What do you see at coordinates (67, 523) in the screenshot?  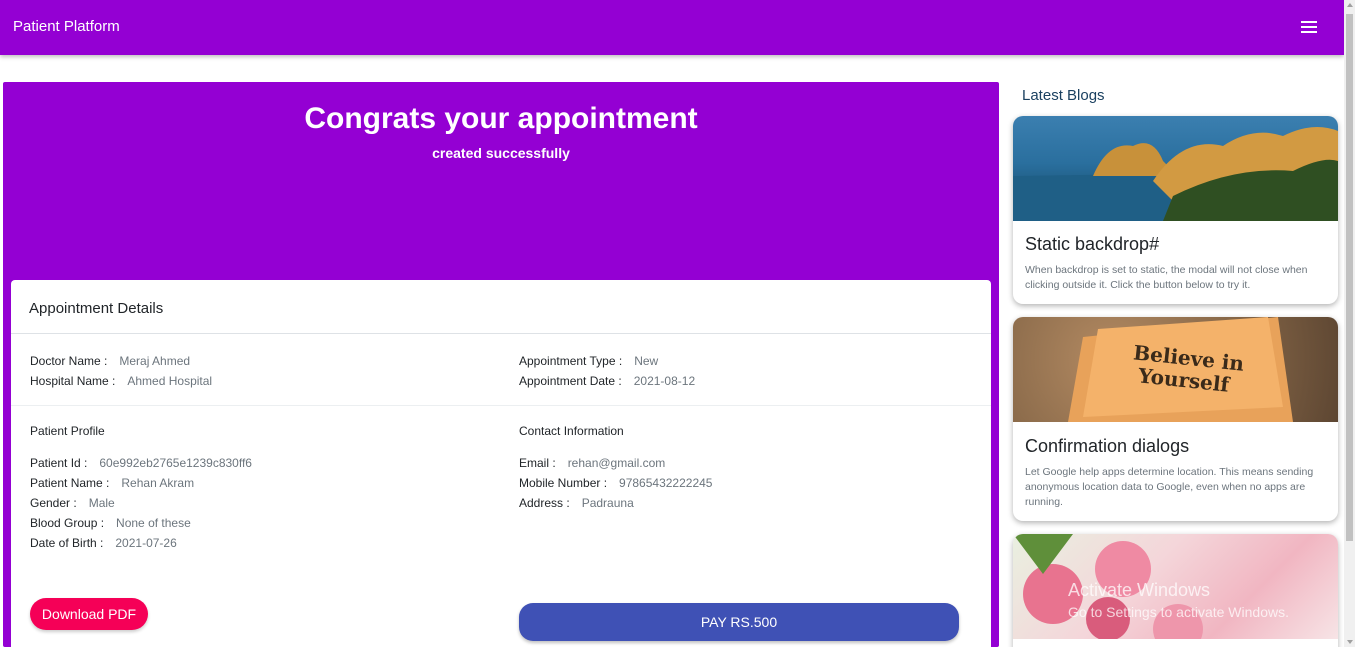 I see `blood-group-label: Blood Group :` at bounding box center [67, 523].